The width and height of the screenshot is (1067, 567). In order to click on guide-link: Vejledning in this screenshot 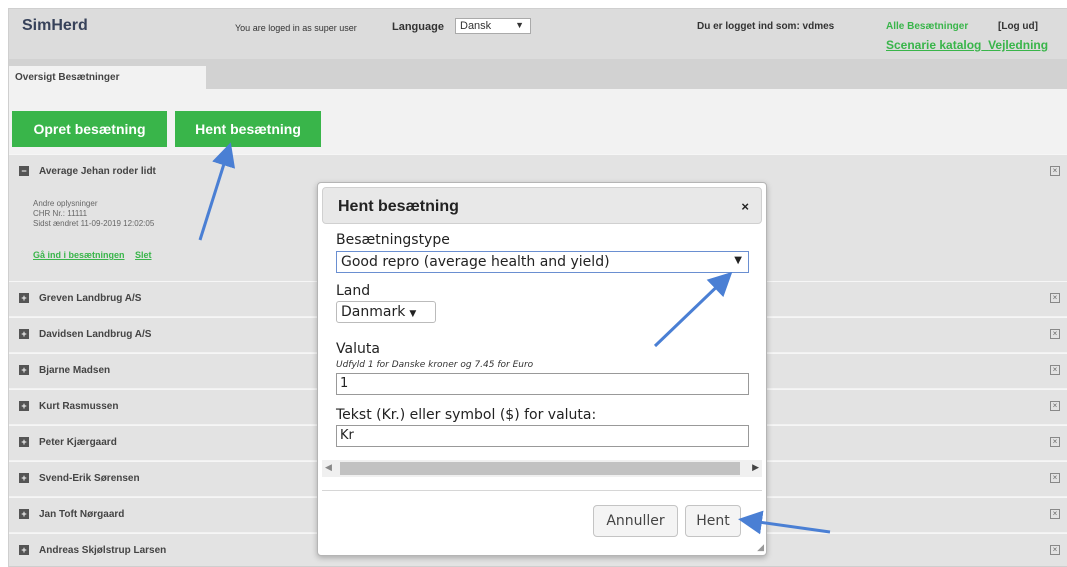, I will do `click(1018, 45)`.